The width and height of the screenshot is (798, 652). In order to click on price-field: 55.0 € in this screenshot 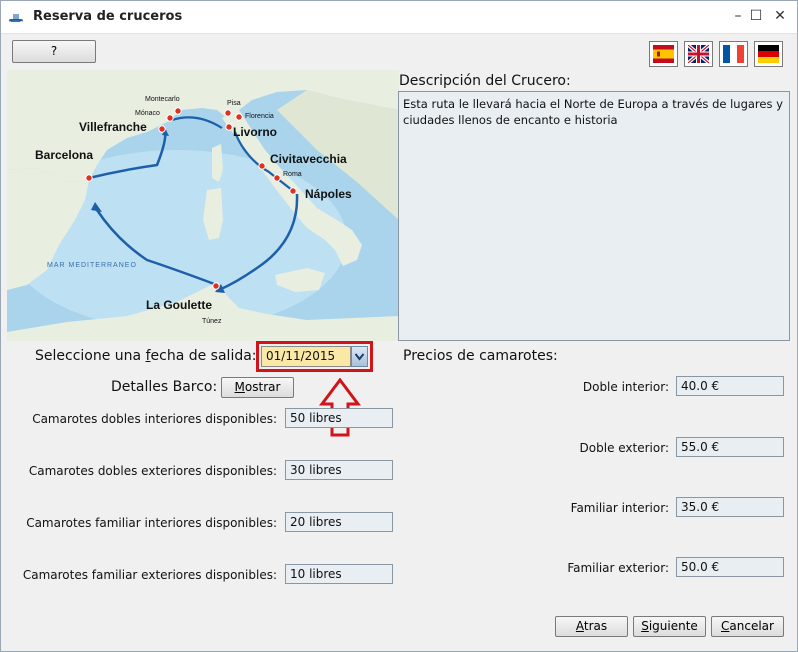, I will do `click(730, 447)`.